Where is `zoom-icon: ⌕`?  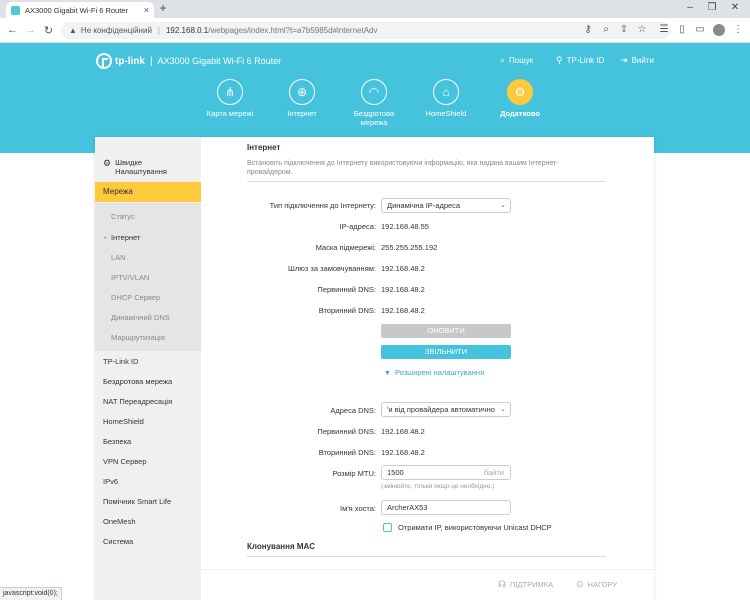
zoom-icon: ⌕ is located at coordinates (606, 29).